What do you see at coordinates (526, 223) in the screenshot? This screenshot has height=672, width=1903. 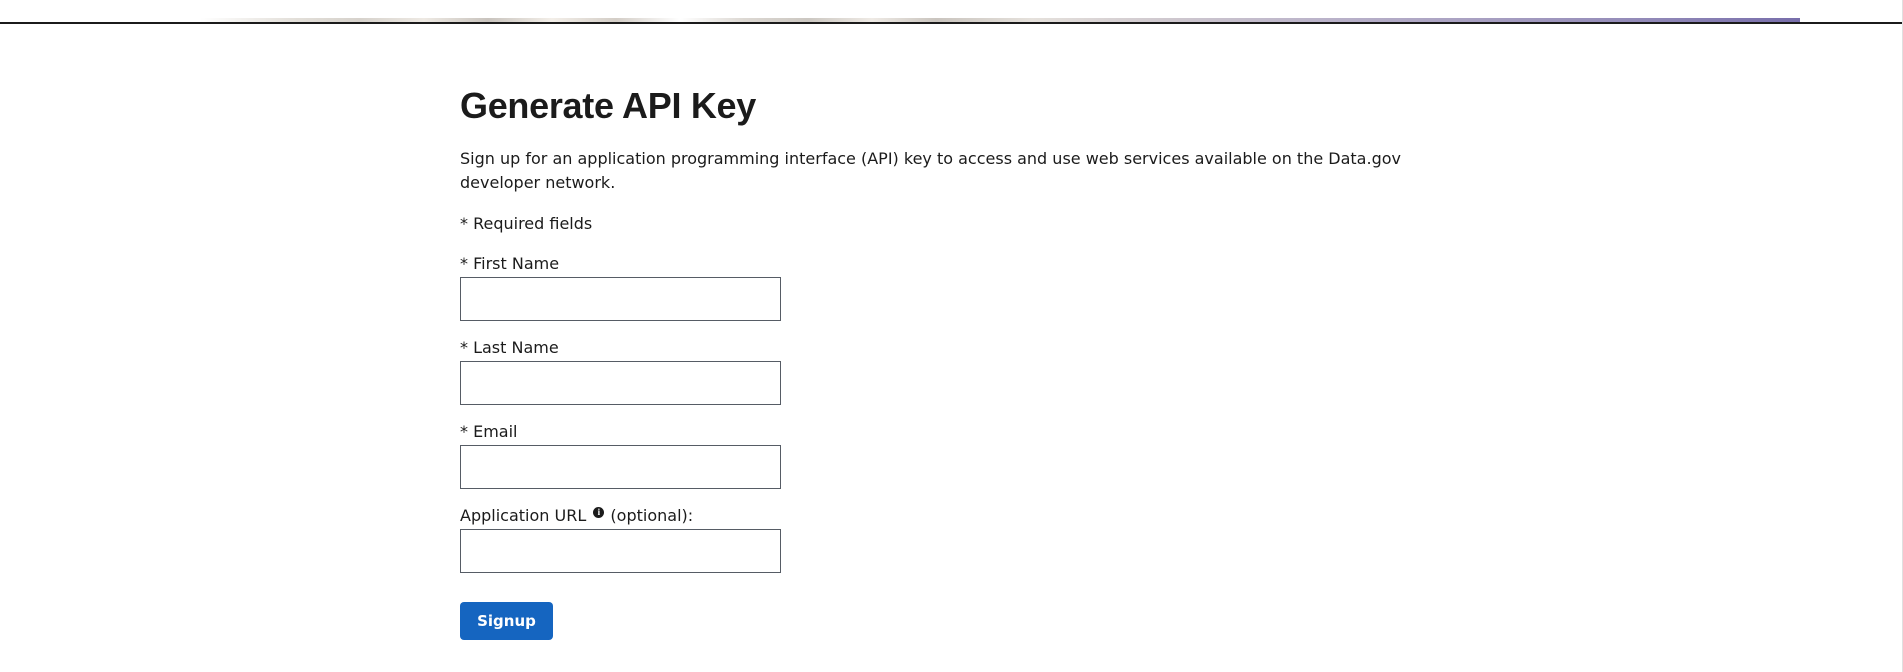 I see `required-fields-note: * Required fields` at bounding box center [526, 223].